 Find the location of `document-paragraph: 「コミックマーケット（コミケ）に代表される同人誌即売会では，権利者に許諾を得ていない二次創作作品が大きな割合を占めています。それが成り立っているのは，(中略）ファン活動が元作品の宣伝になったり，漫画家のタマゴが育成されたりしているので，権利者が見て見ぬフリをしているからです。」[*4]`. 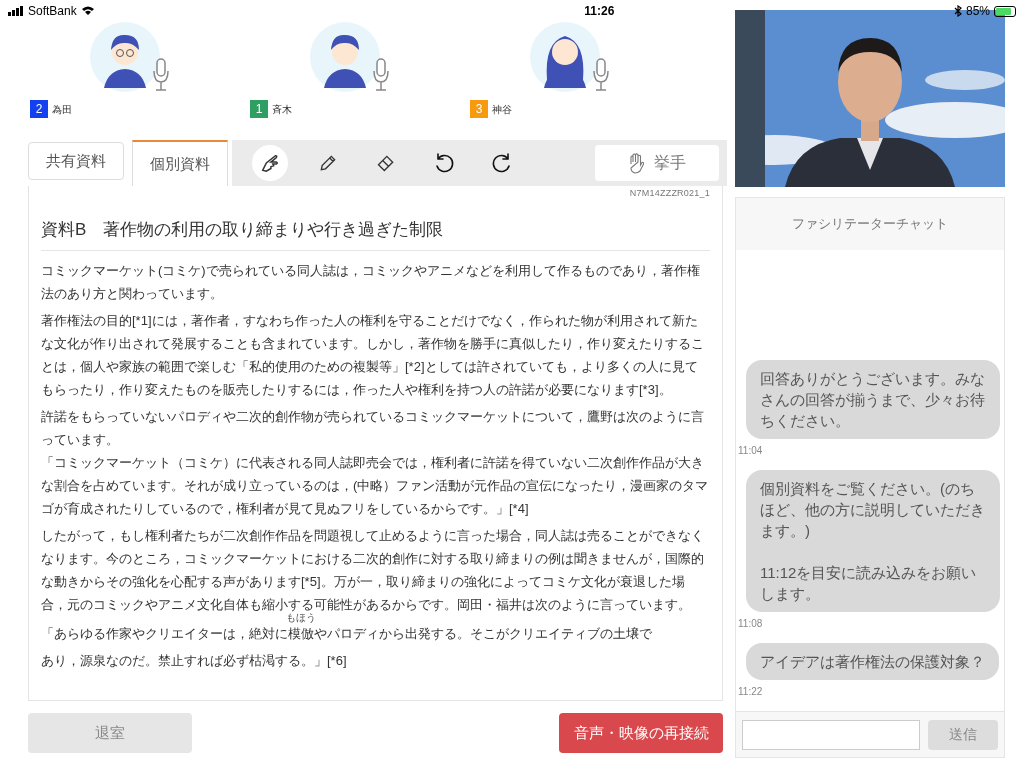

document-paragraph: 「コミックマーケット（コミケ）に代表される同人誌即売会では，権利者に許諾を得ていない二次創作作品が大きな割合を占めています。それが成り立っているのは，(中略）ファン活動が元作品の宣伝になったり，漫画家のタマゴが育成されたりしているので，権利者が見て見ぬフリをしているからです。」[*4] is located at coordinates (375, 486).